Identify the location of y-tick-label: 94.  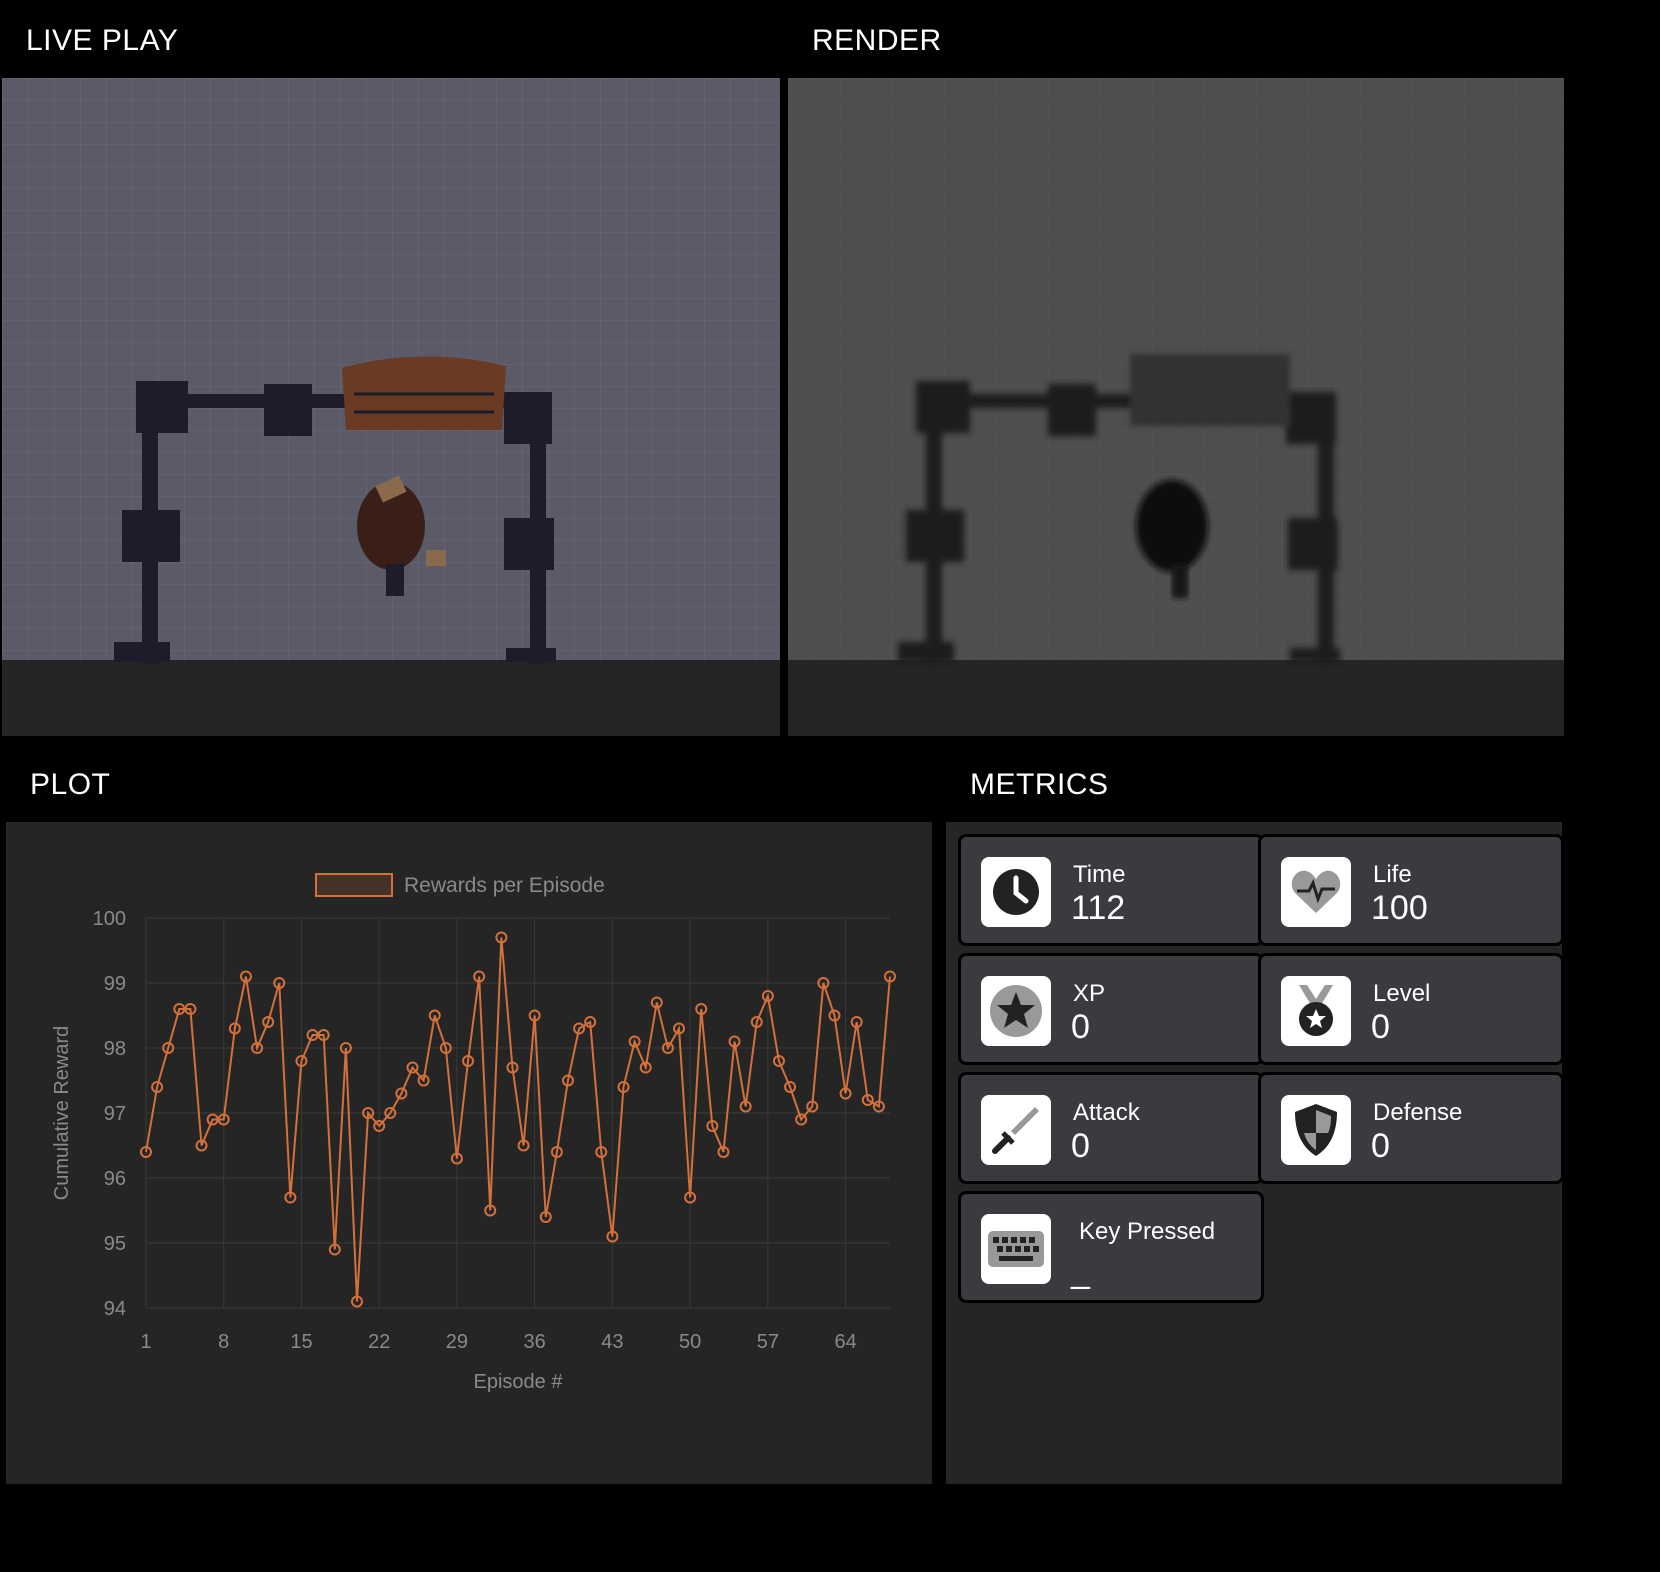
(115, 1309).